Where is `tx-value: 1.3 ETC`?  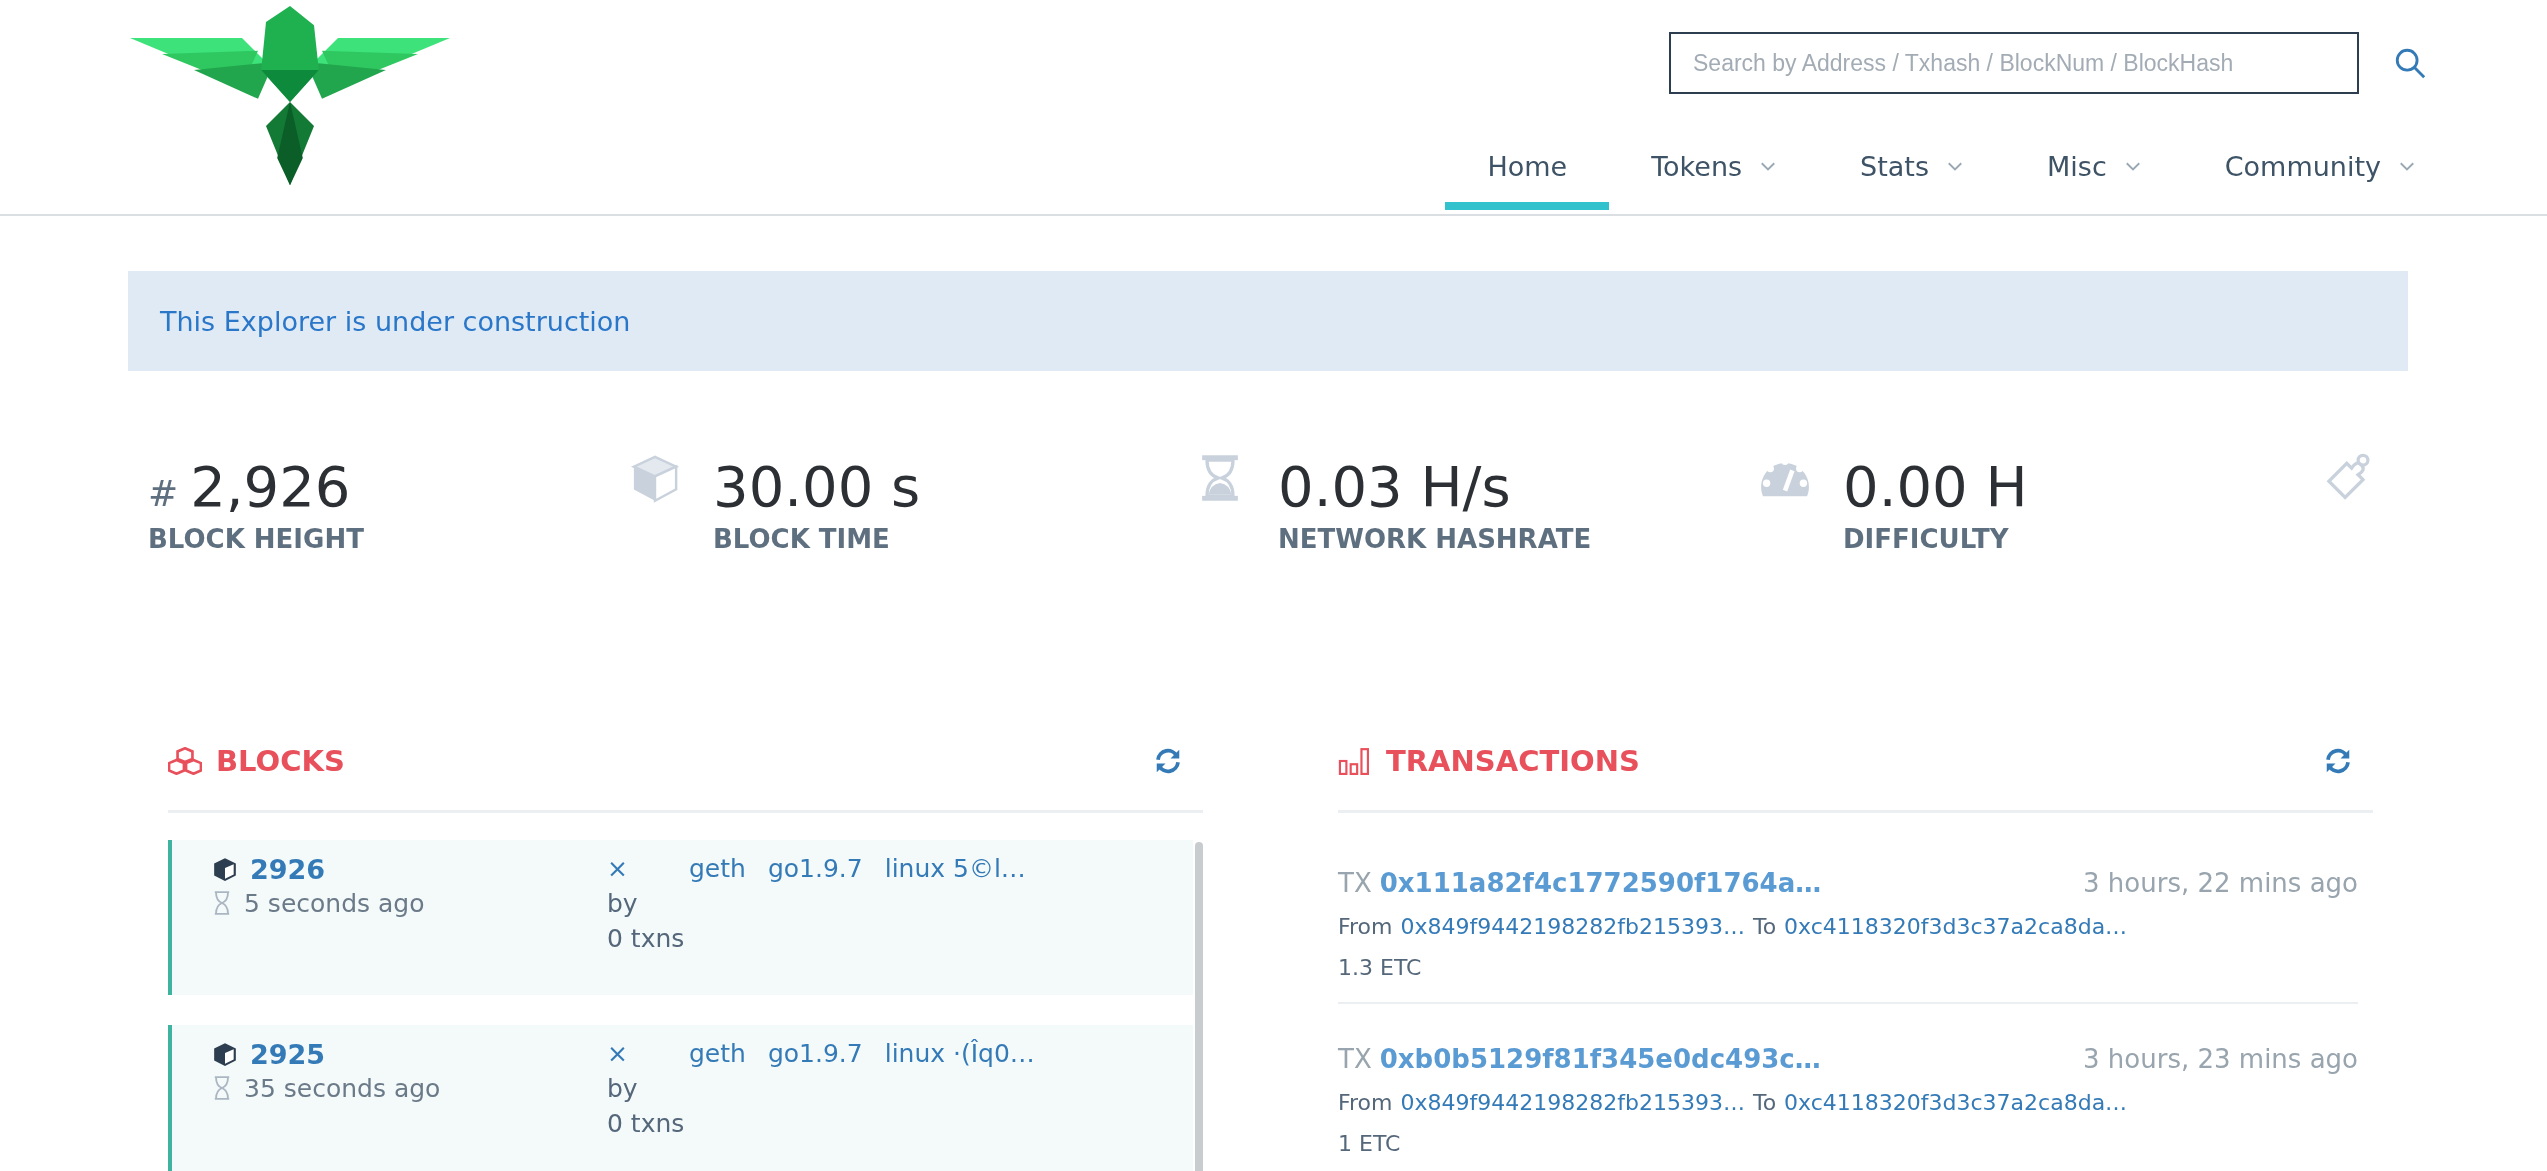
tx-value: 1.3 ETC is located at coordinates (1380, 967).